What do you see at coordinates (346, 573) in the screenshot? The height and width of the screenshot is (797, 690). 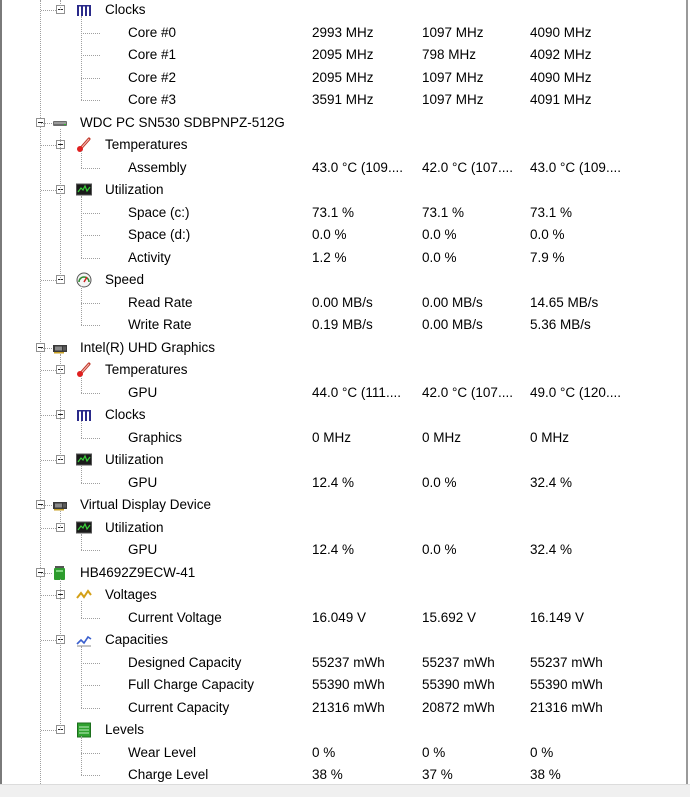 I see `device-row: HB4692Z9ECW-41` at bounding box center [346, 573].